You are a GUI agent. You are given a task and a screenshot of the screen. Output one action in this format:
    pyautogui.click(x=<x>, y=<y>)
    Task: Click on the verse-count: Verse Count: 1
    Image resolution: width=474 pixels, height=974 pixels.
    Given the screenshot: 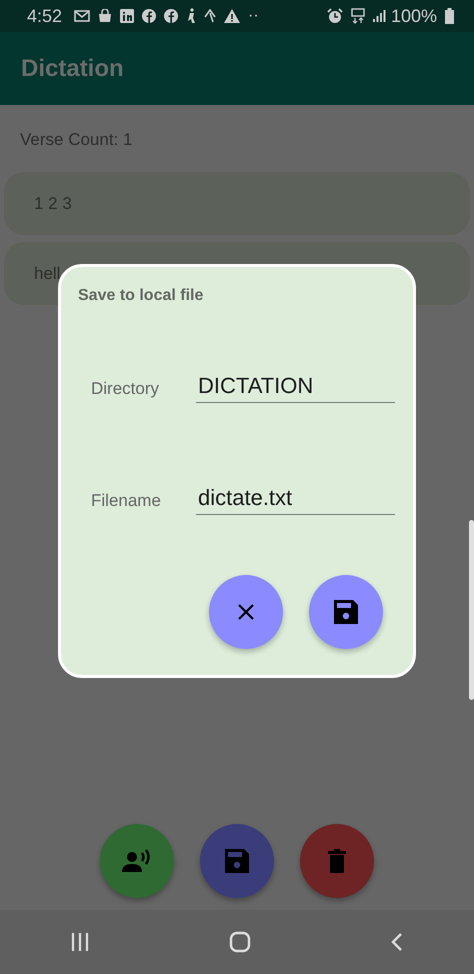 What is the action you would take?
    pyautogui.click(x=76, y=140)
    